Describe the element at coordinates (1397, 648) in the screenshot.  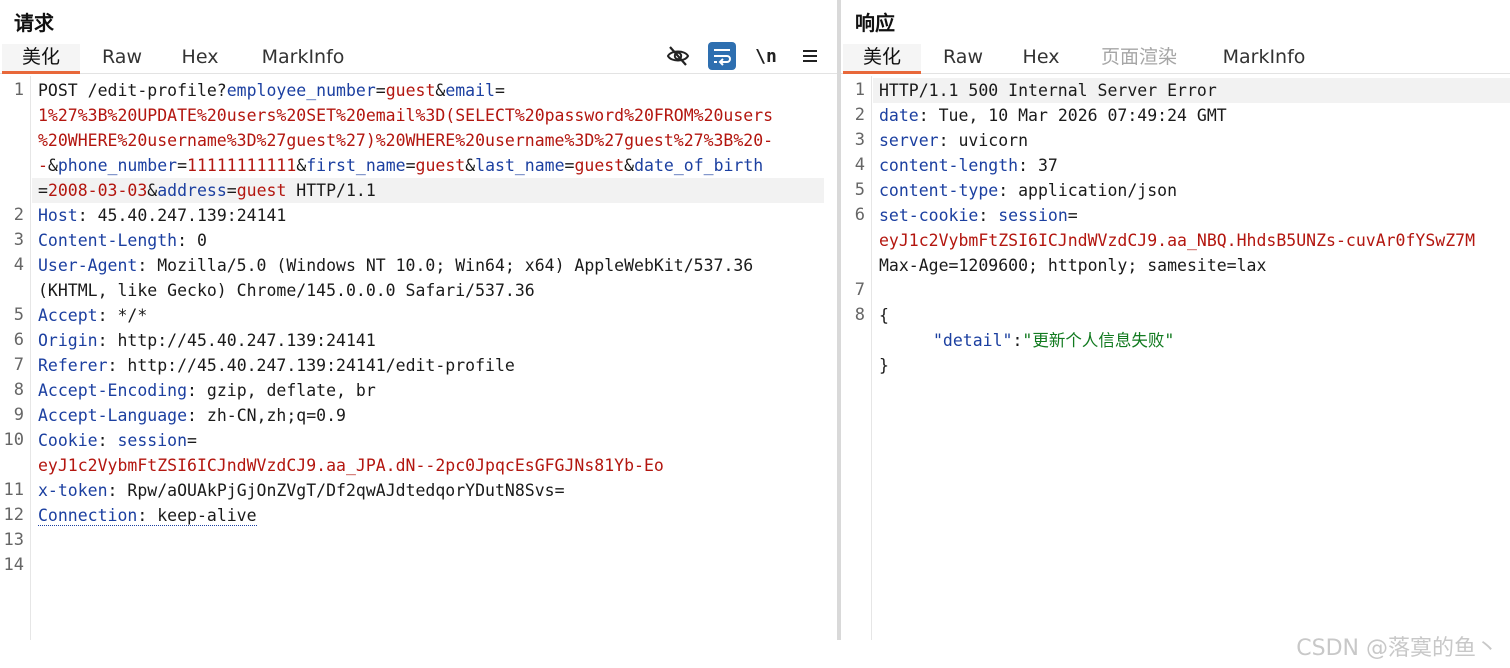
I see `watermark: CSDN @落寞的鱼丶` at that location.